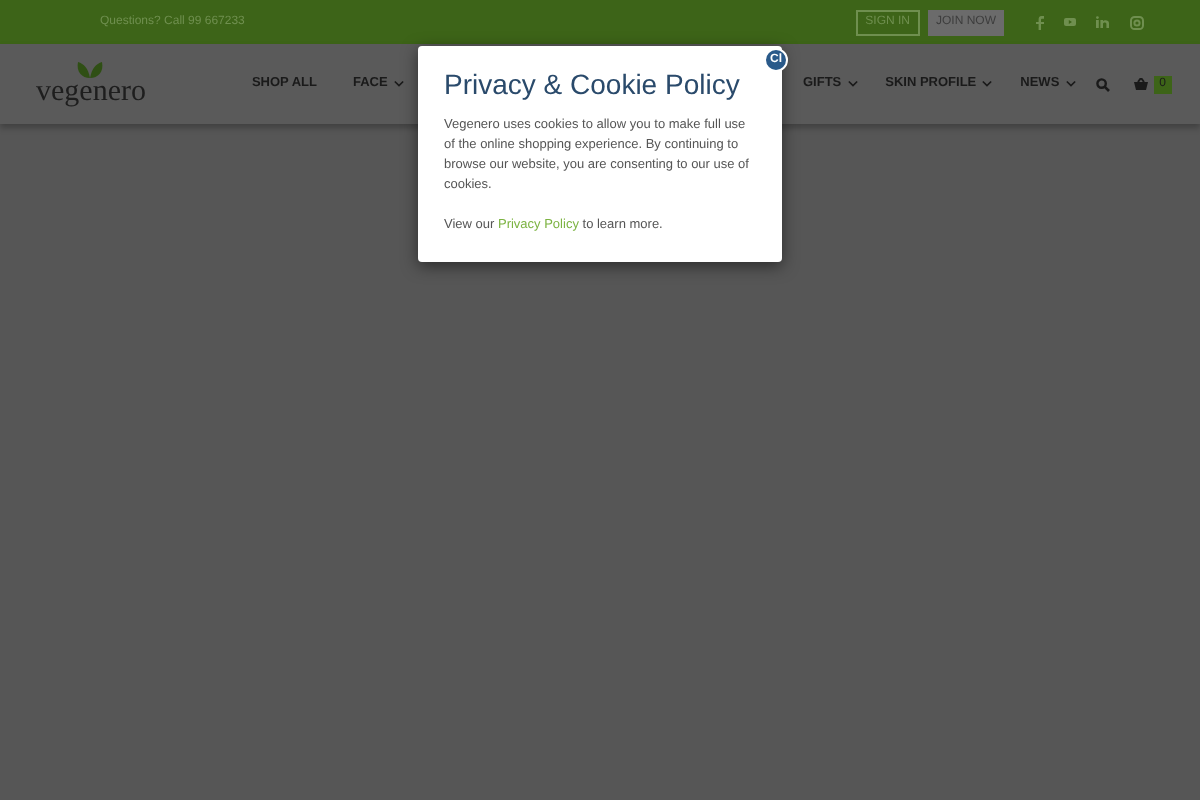 This screenshot has width=1200, height=800. Describe the element at coordinates (593, 84) in the screenshot. I see `dialog-title: Privacy & Cookie Policy` at that location.